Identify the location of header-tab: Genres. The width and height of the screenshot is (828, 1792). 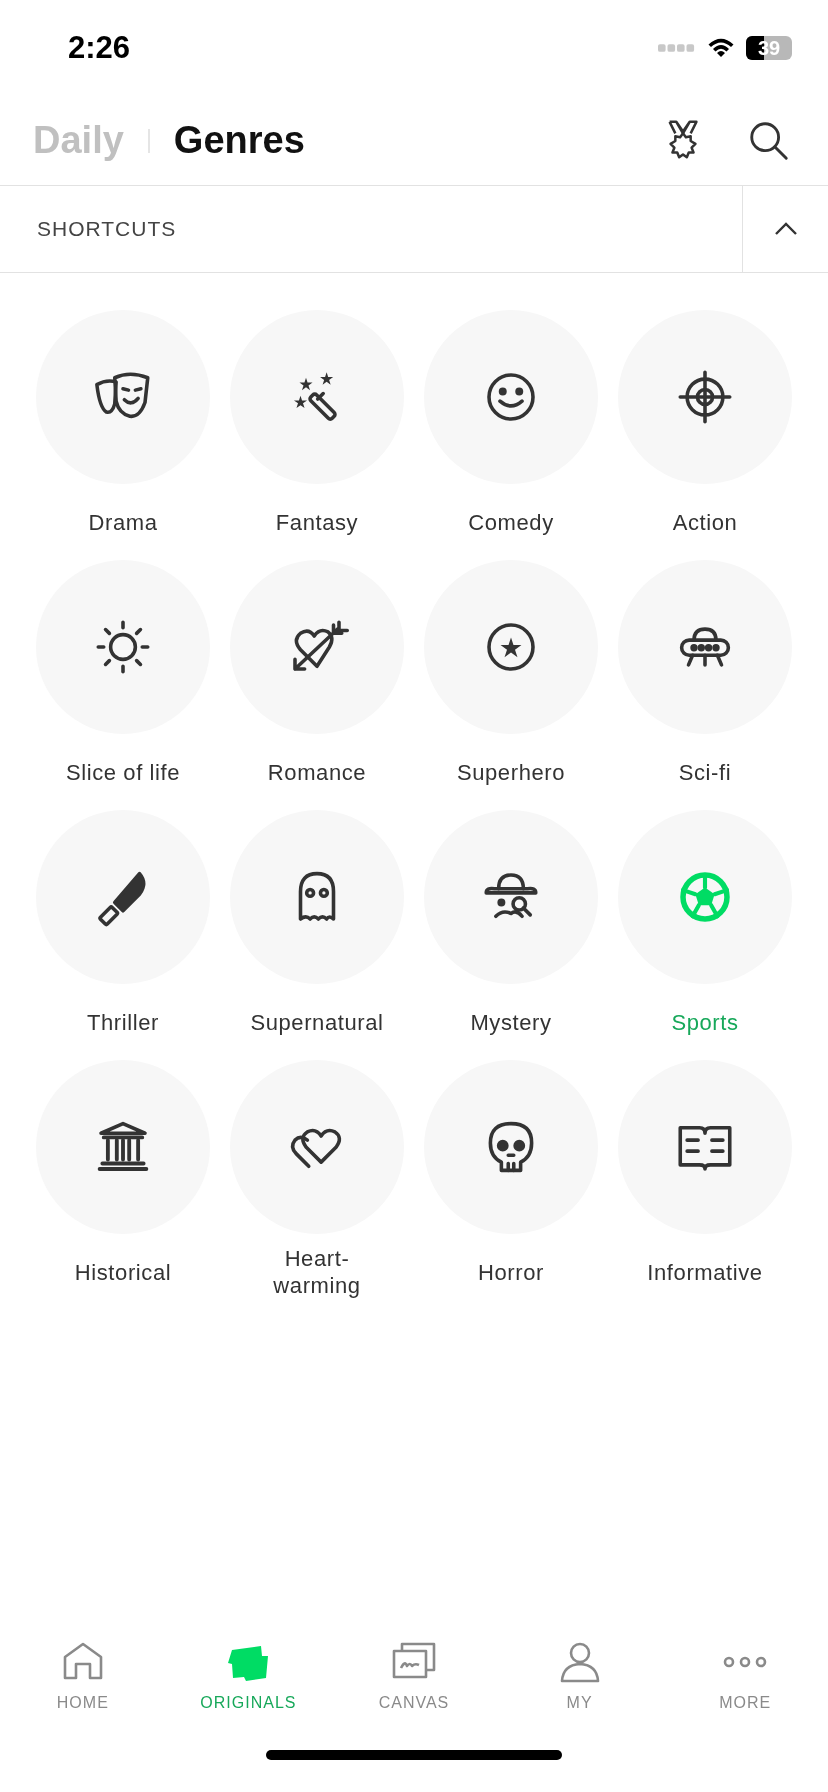
(239, 140).